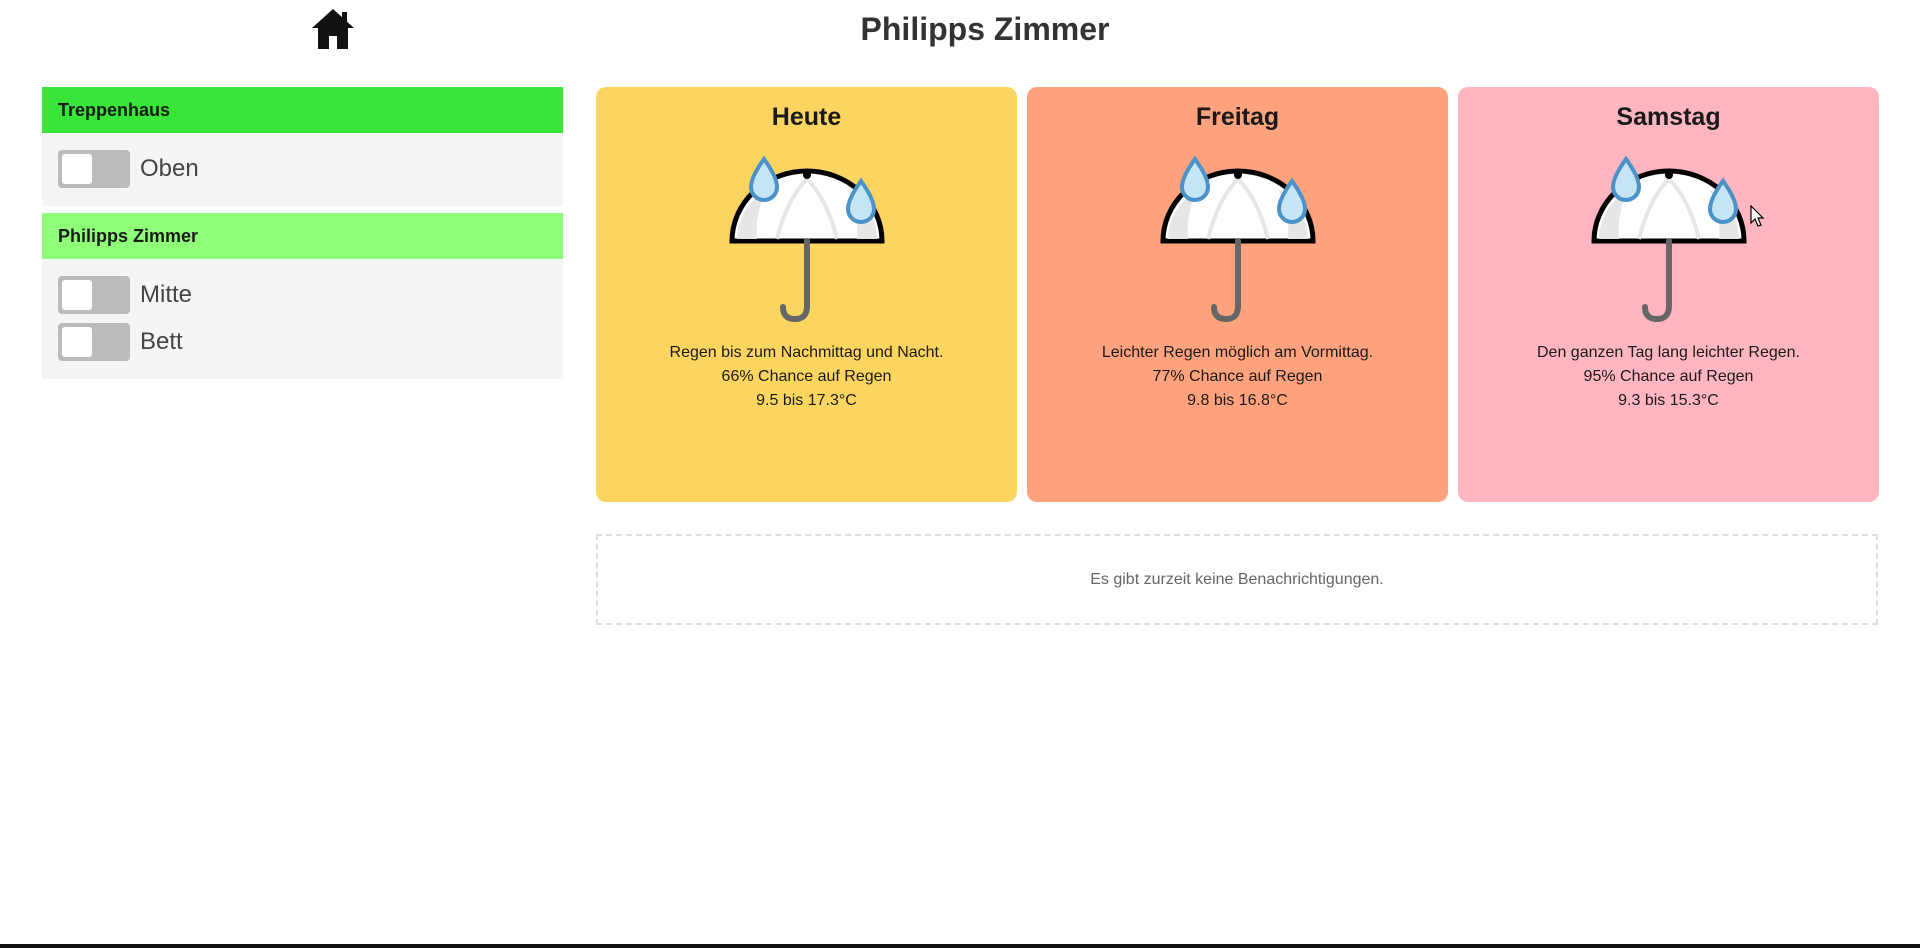 The height and width of the screenshot is (948, 1920). I want to click on switch-row-oben: Oben, so click(310, 168).